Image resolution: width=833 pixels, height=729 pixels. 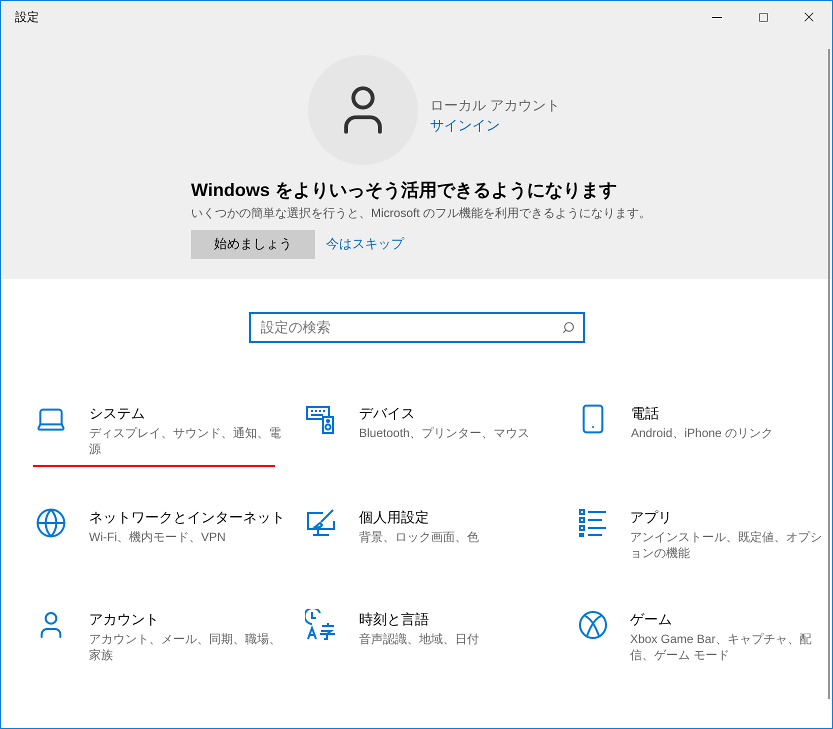 I want to click on category-title: 個人用設定, so click(x=419, y=516).